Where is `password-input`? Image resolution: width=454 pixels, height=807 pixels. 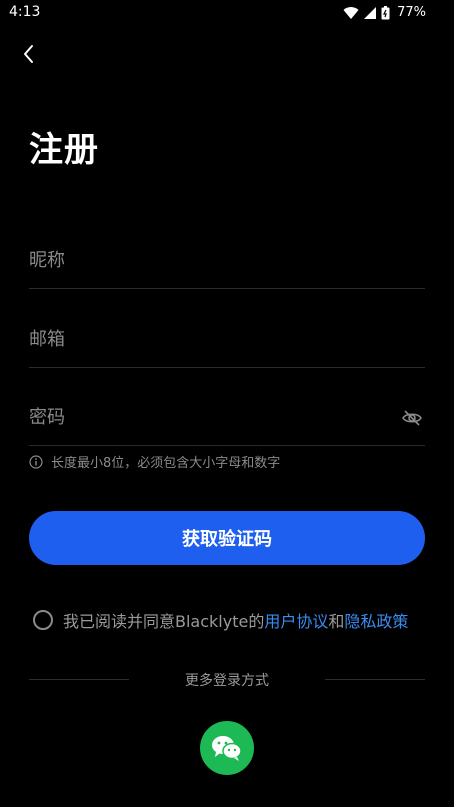
password-input is located at coordinates (209, 417).